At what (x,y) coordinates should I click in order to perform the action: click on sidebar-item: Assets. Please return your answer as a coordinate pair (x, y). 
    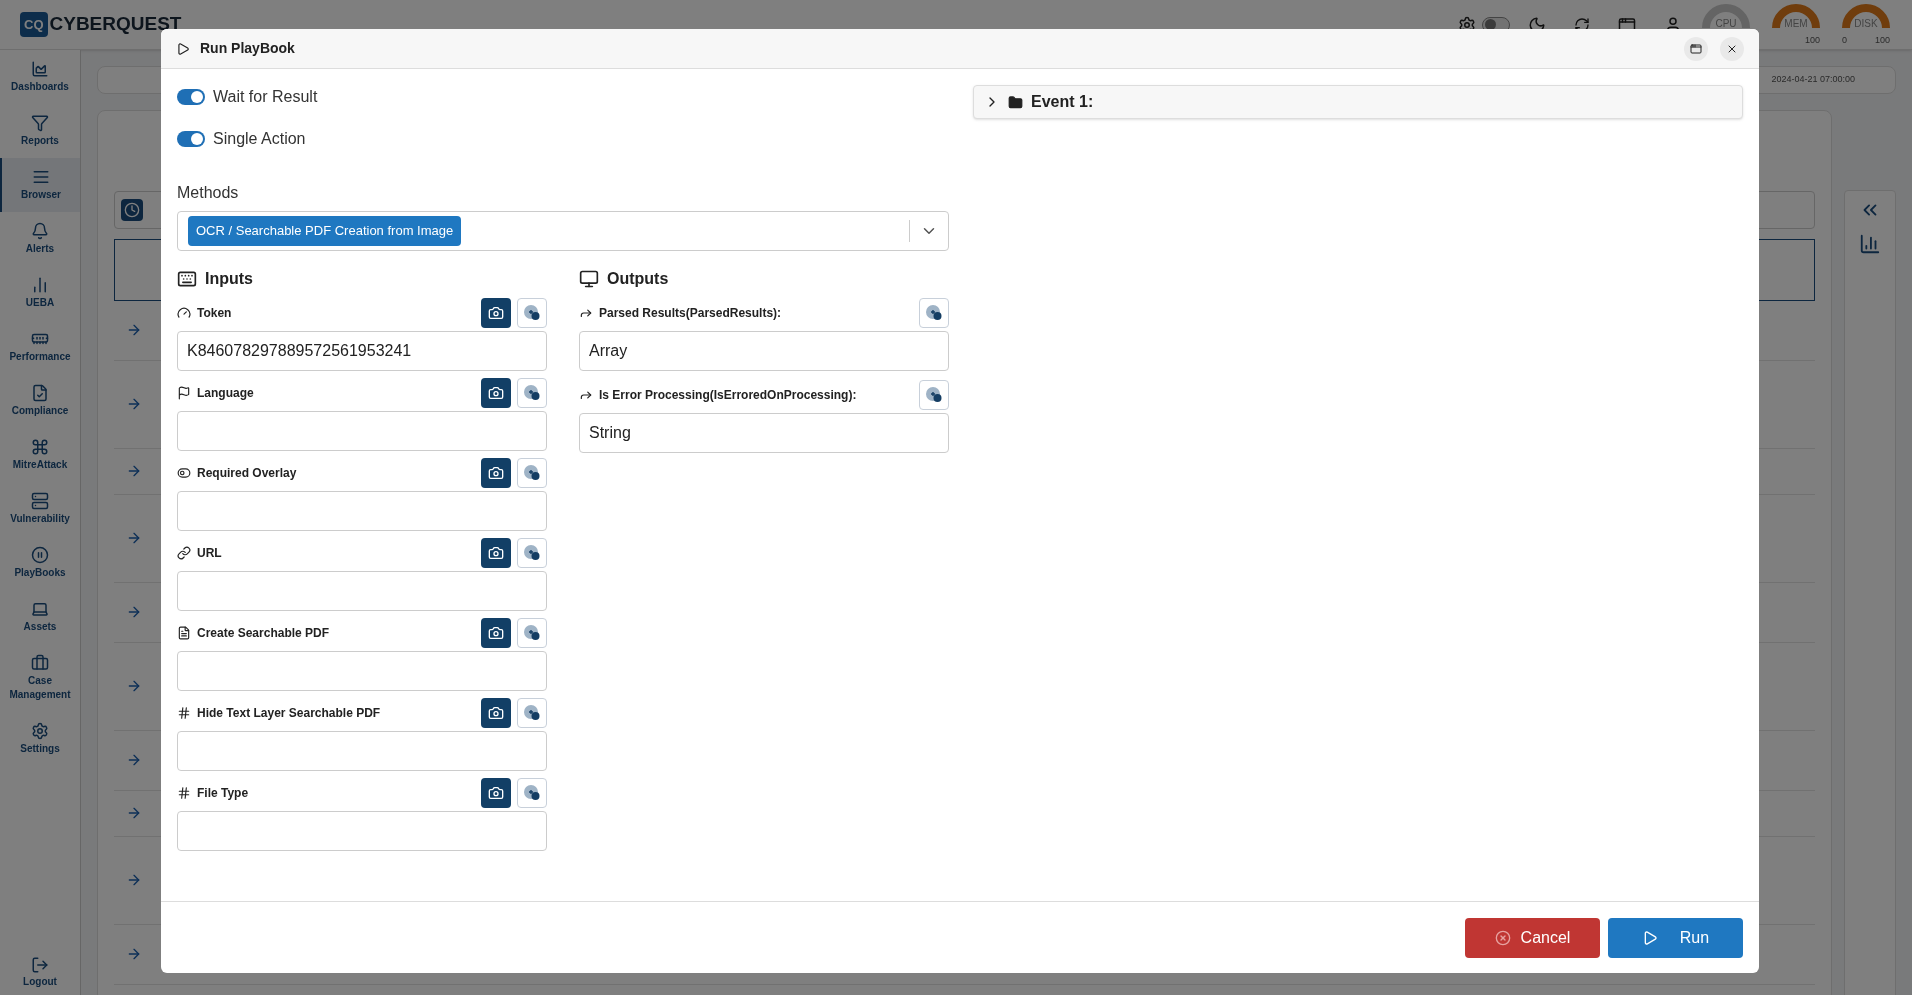
    Looking at the image, I should click on (40, 617).